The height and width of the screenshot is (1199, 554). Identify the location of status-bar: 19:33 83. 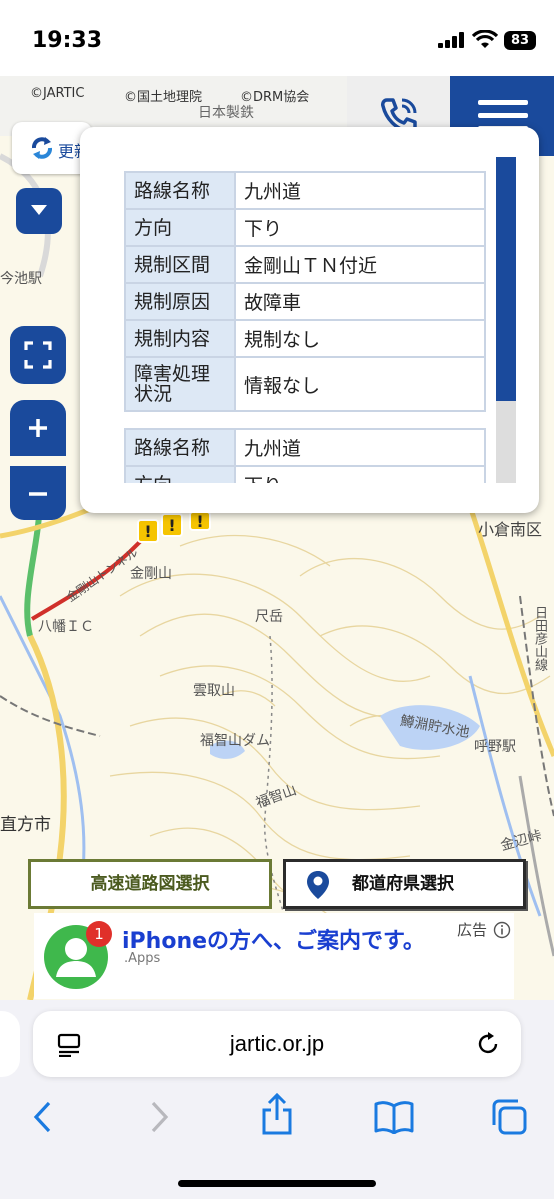
(277, 38).